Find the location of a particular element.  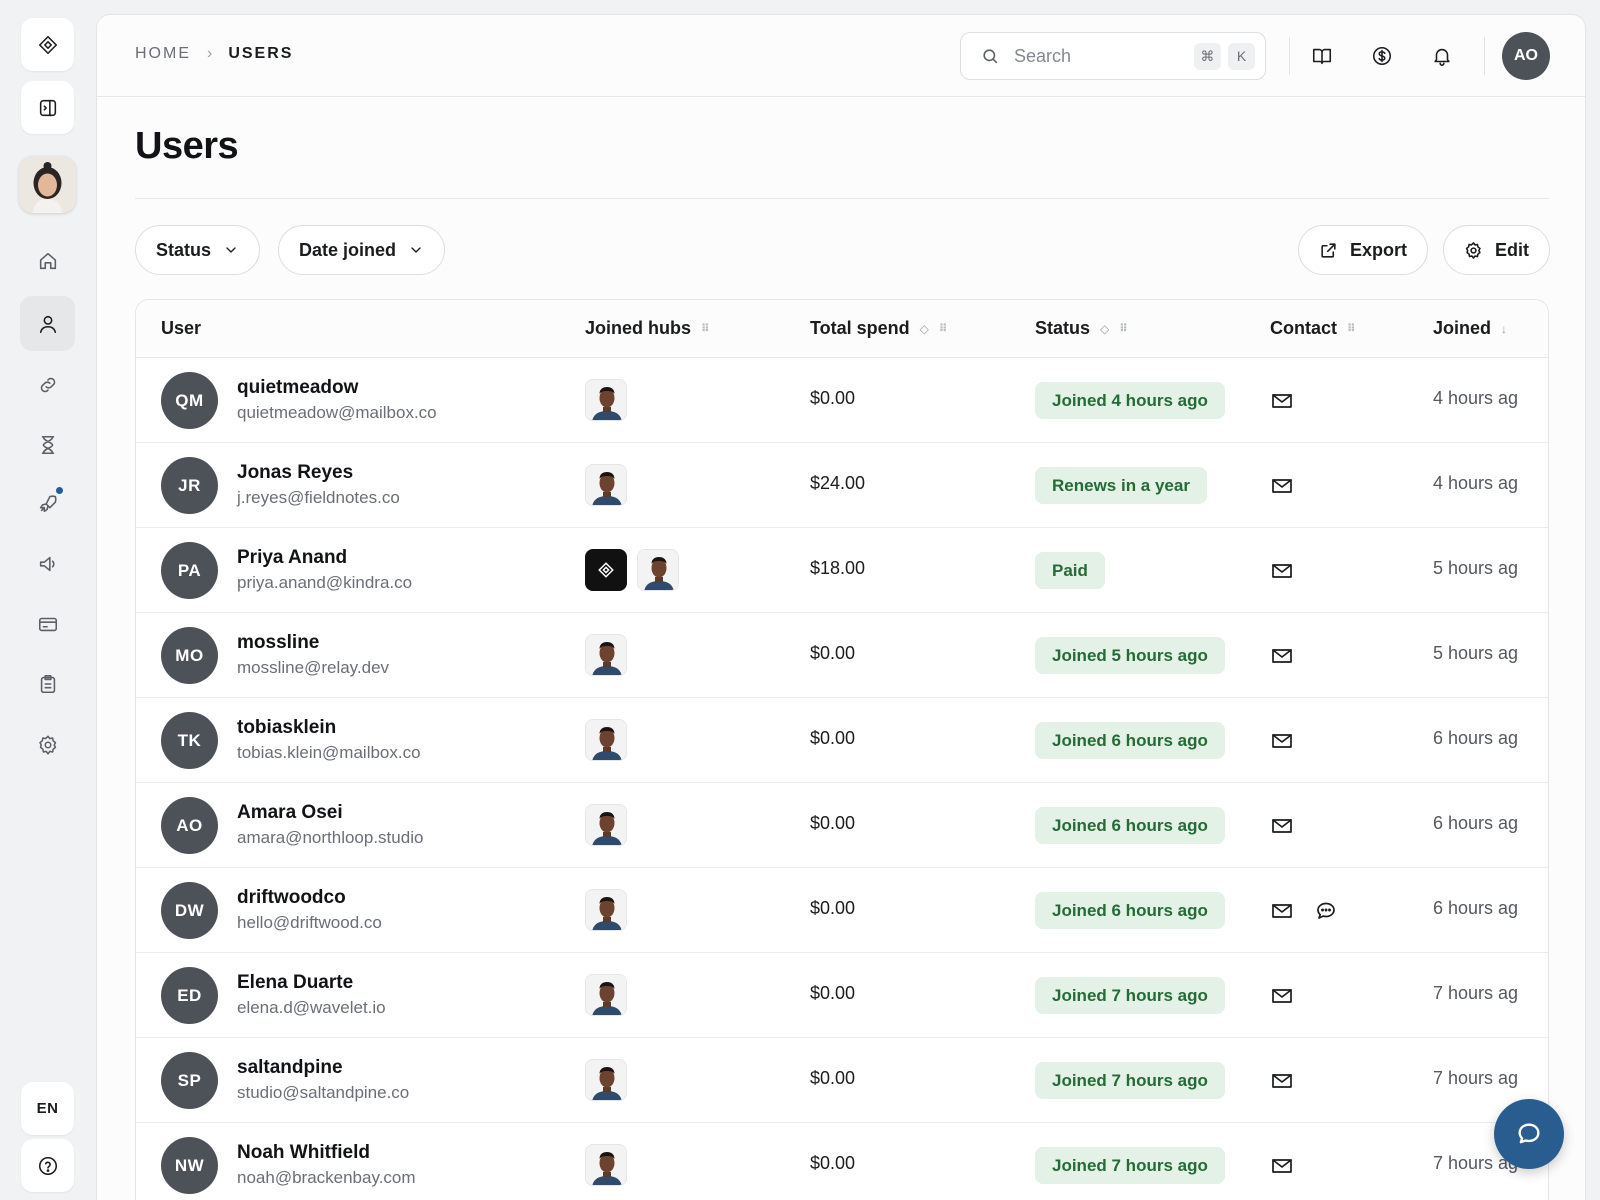

help-button is located at coordinates (47, 1165).